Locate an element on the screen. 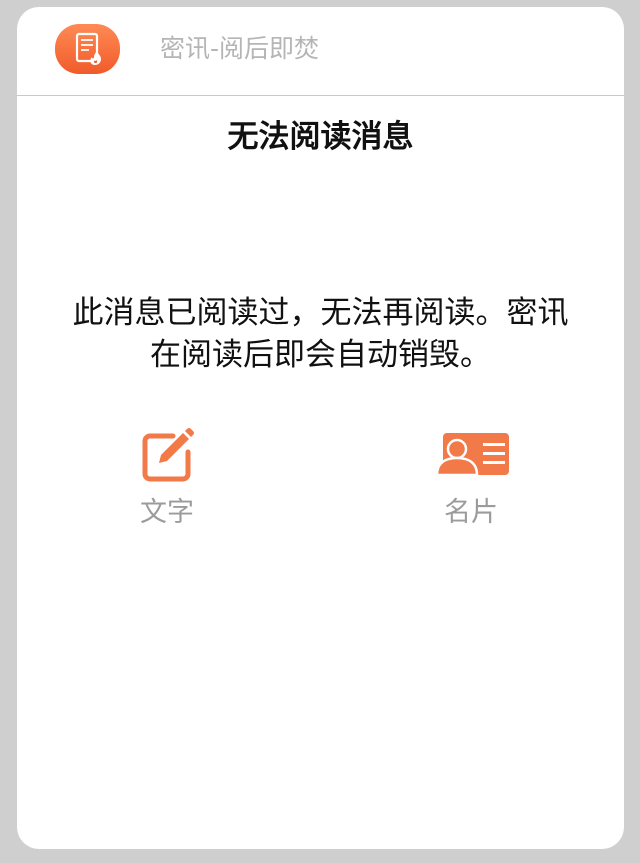 Image resolution: width=640 pixels, height=863 pixels. app-title: 密讯-阅后即焚 is located at coordinates (240, 48).